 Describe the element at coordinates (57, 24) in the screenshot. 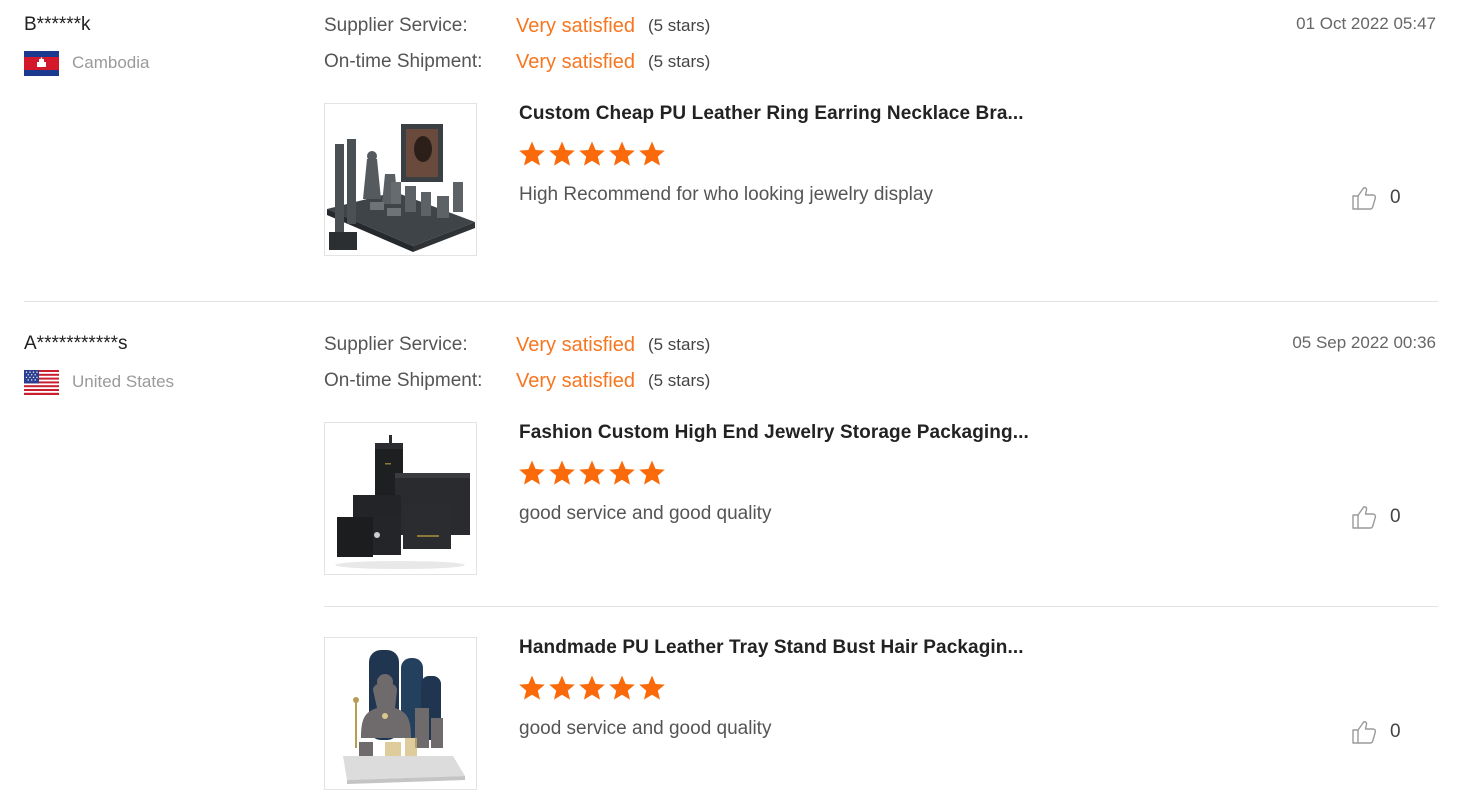

I see `reviewer-name: B******k` at that location.